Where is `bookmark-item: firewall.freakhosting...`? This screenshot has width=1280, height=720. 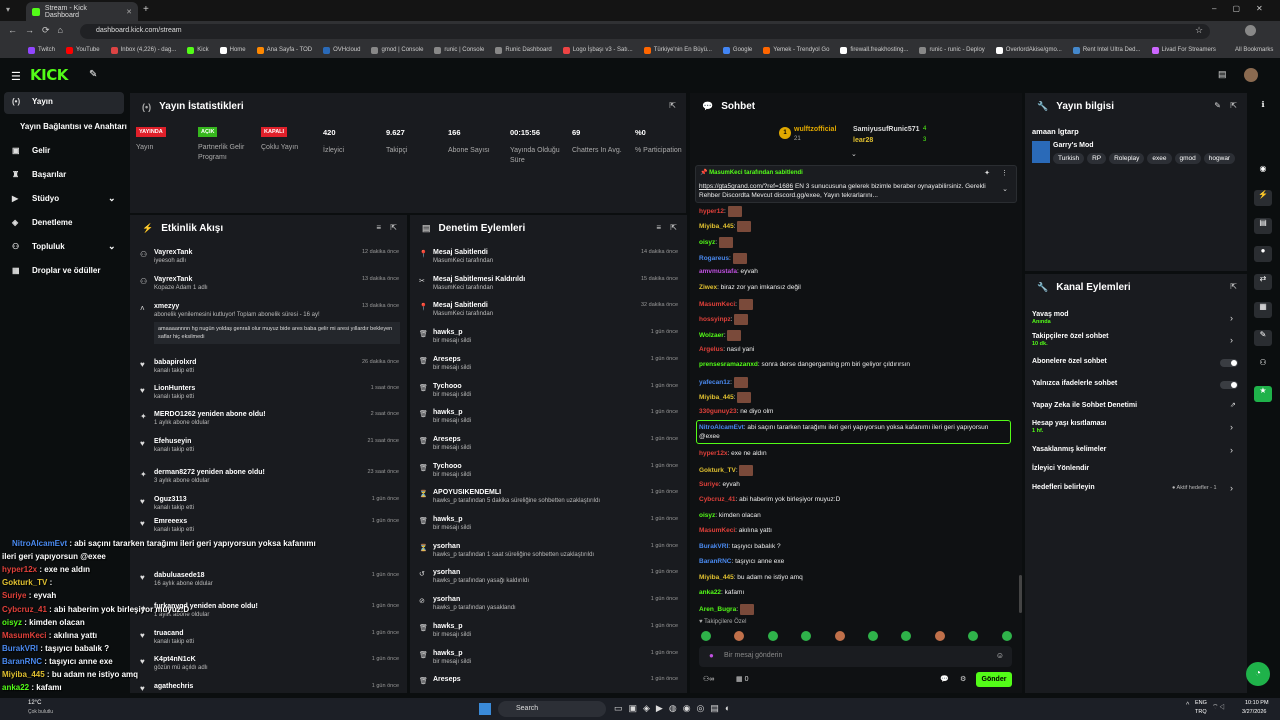
bookmark-item: firewall.freakhosting... is located at coordinates (874, 50).